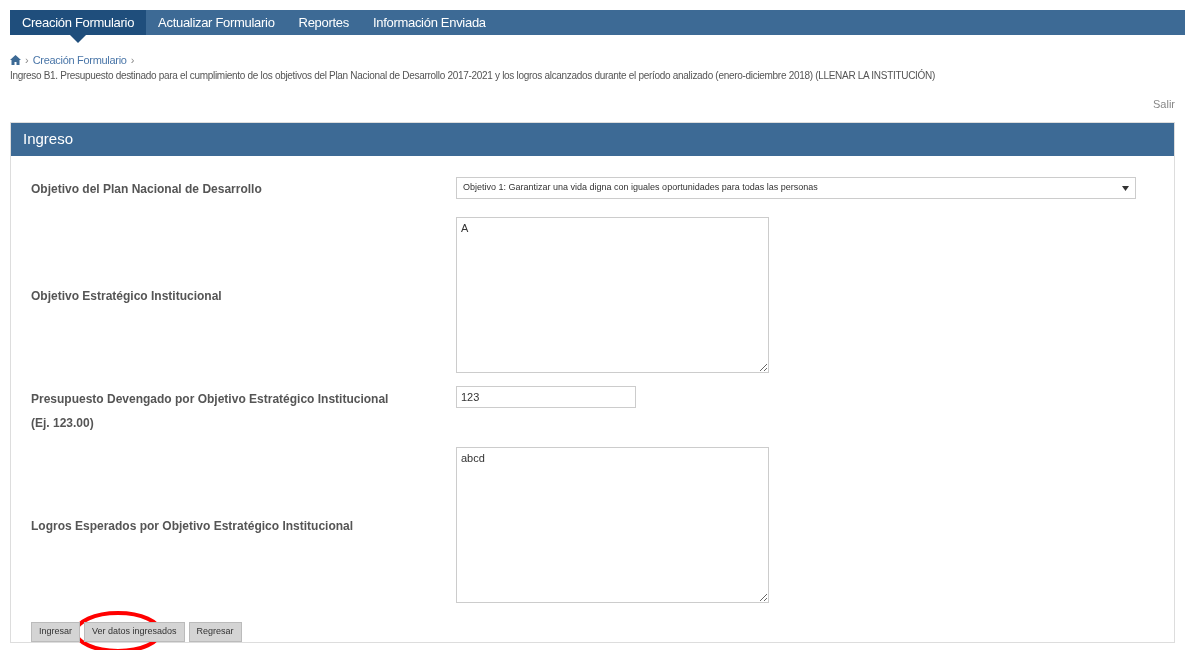 This screenshot has width=1185, height=662. Describe the element at coordinates (473, 75) in the screenshot. I see `page-title: Ingreso B1. Presupuesto destinado para el cumplimiento de los objetivos del Plan Nacional de Desarrollo 2017-2021 y los logros alcanzados durante el período analizado (enero-diciembre 2018) (LLENAR LA INSTITUCIÓN)` at that location.